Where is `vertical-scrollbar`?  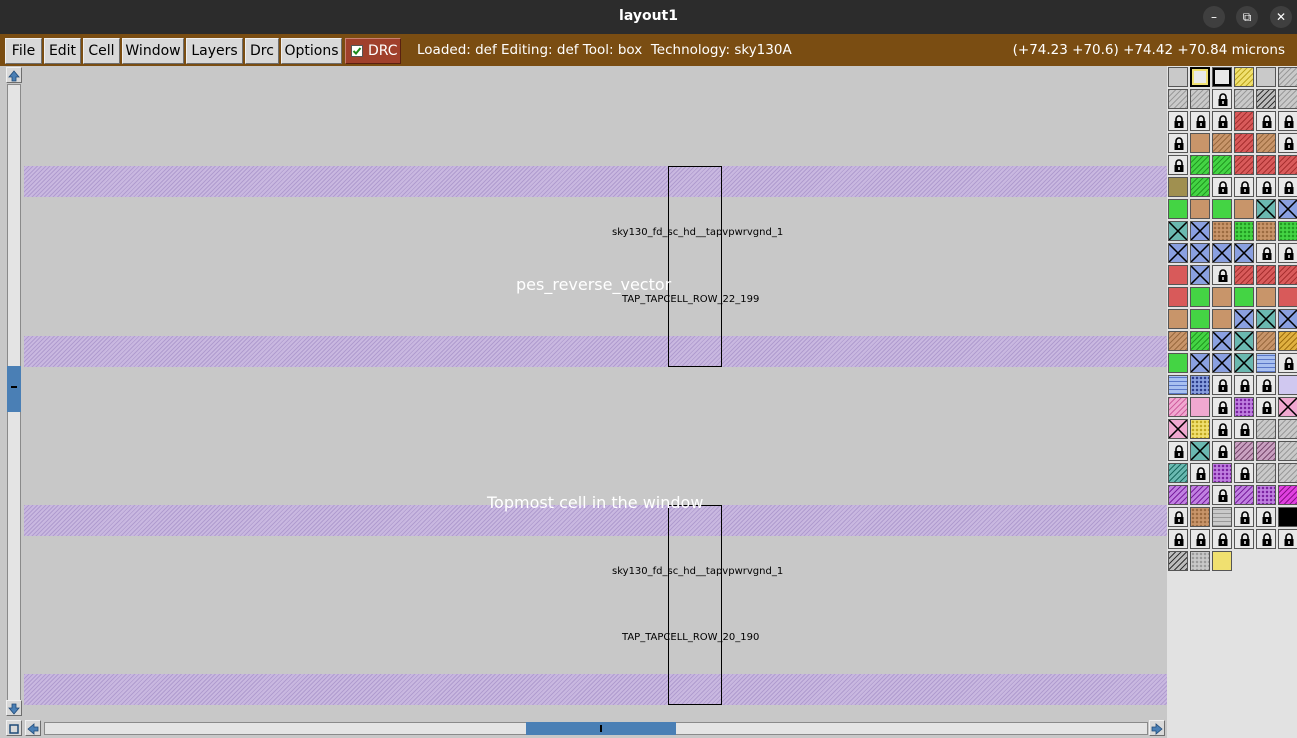 vertical-scrollbar is located at coordinates (14, 392).